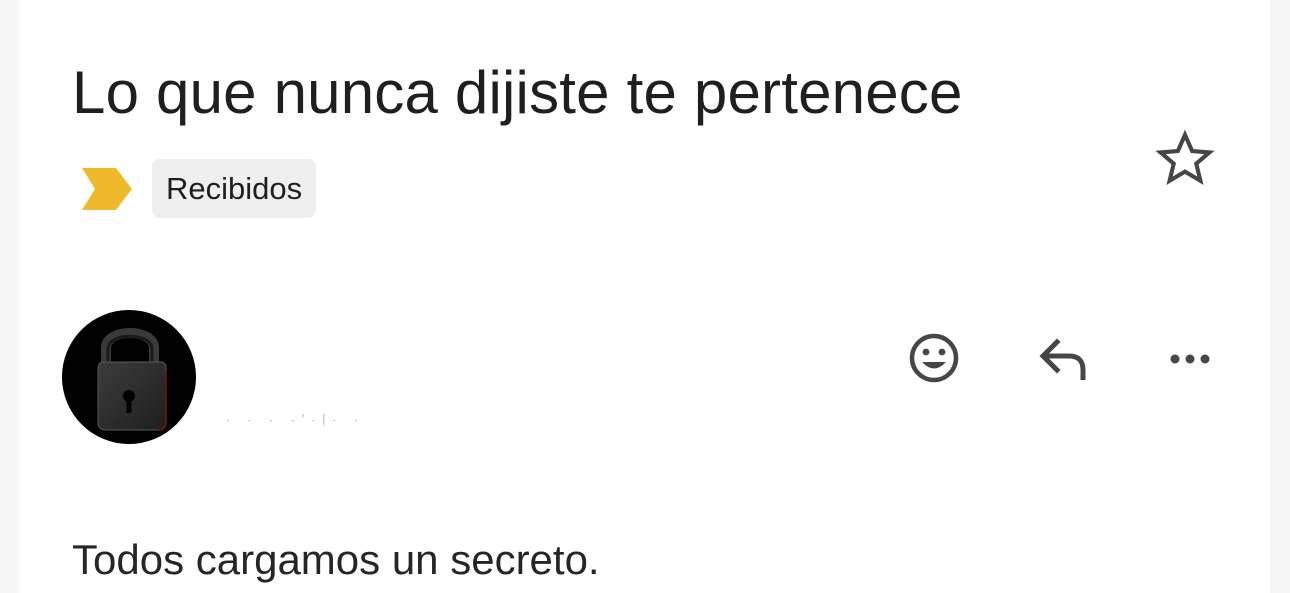 This screenshot has height=593, width=1290. I want to click on email-subject: Lo que nunca dijiste te pertenece, so click(517, 92).